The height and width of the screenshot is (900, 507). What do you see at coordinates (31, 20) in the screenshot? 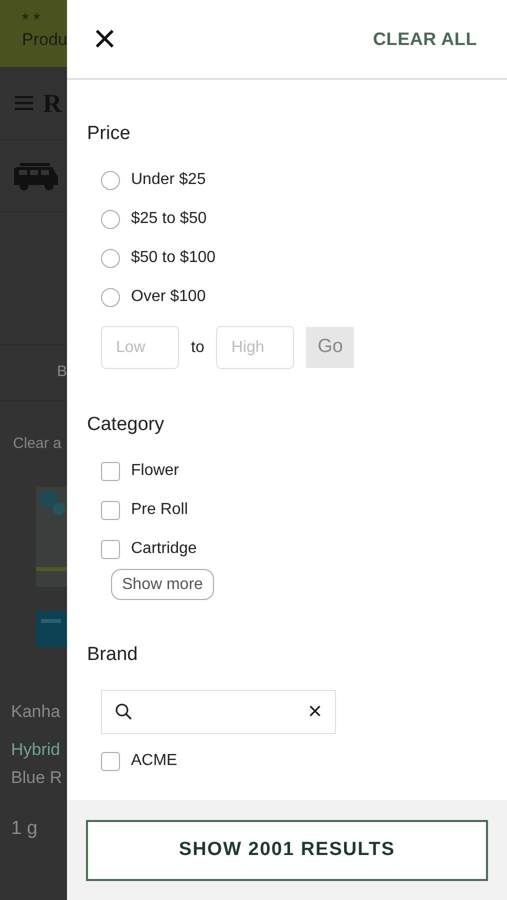
I see `banner-stars: * *` at bounding box center [31, 20].